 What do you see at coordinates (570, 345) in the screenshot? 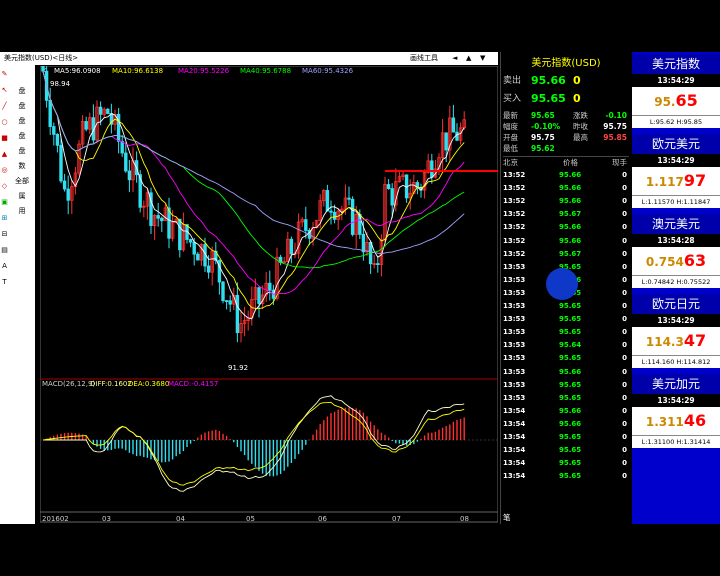
I see `tick-price: 95.64` at bounding box center [570, 345].